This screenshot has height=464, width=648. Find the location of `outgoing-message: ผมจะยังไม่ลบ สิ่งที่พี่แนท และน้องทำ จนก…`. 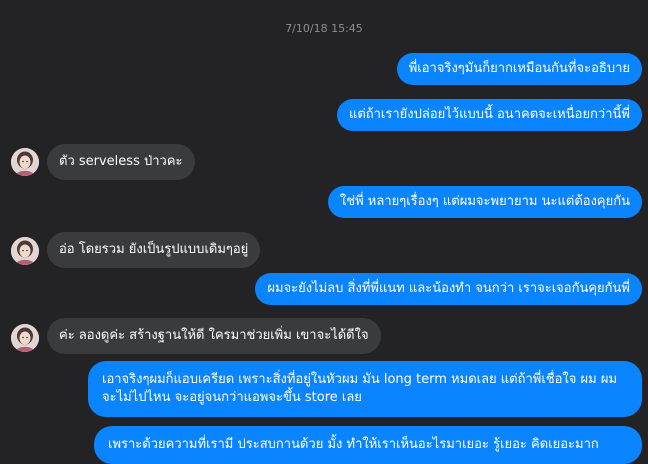

outgoing-message: ผมจะยังไม่ลบ สิ่งที่พี่แนท และน้องทำ จนก… is located at coordinates (448, 289).